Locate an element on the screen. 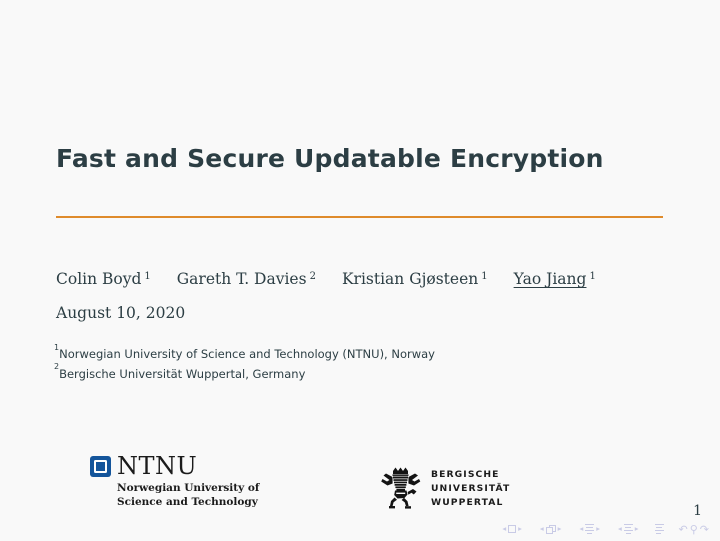  author-name: Kristian Gjøsteen is located at coordinates (410, 279).